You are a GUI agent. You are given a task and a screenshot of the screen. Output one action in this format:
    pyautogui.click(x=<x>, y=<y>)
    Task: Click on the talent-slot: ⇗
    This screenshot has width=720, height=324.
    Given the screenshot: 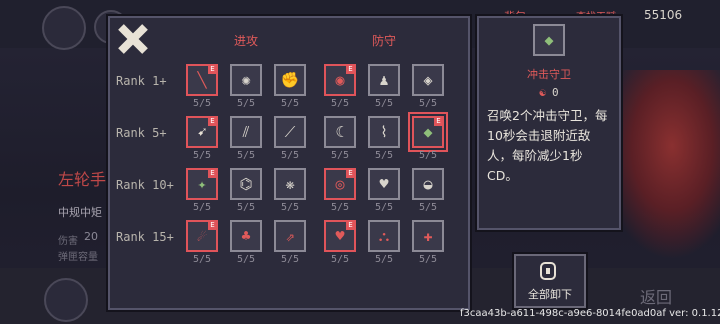 What is the action you would take?
    pyautogui.click(x=290, y=236)
    